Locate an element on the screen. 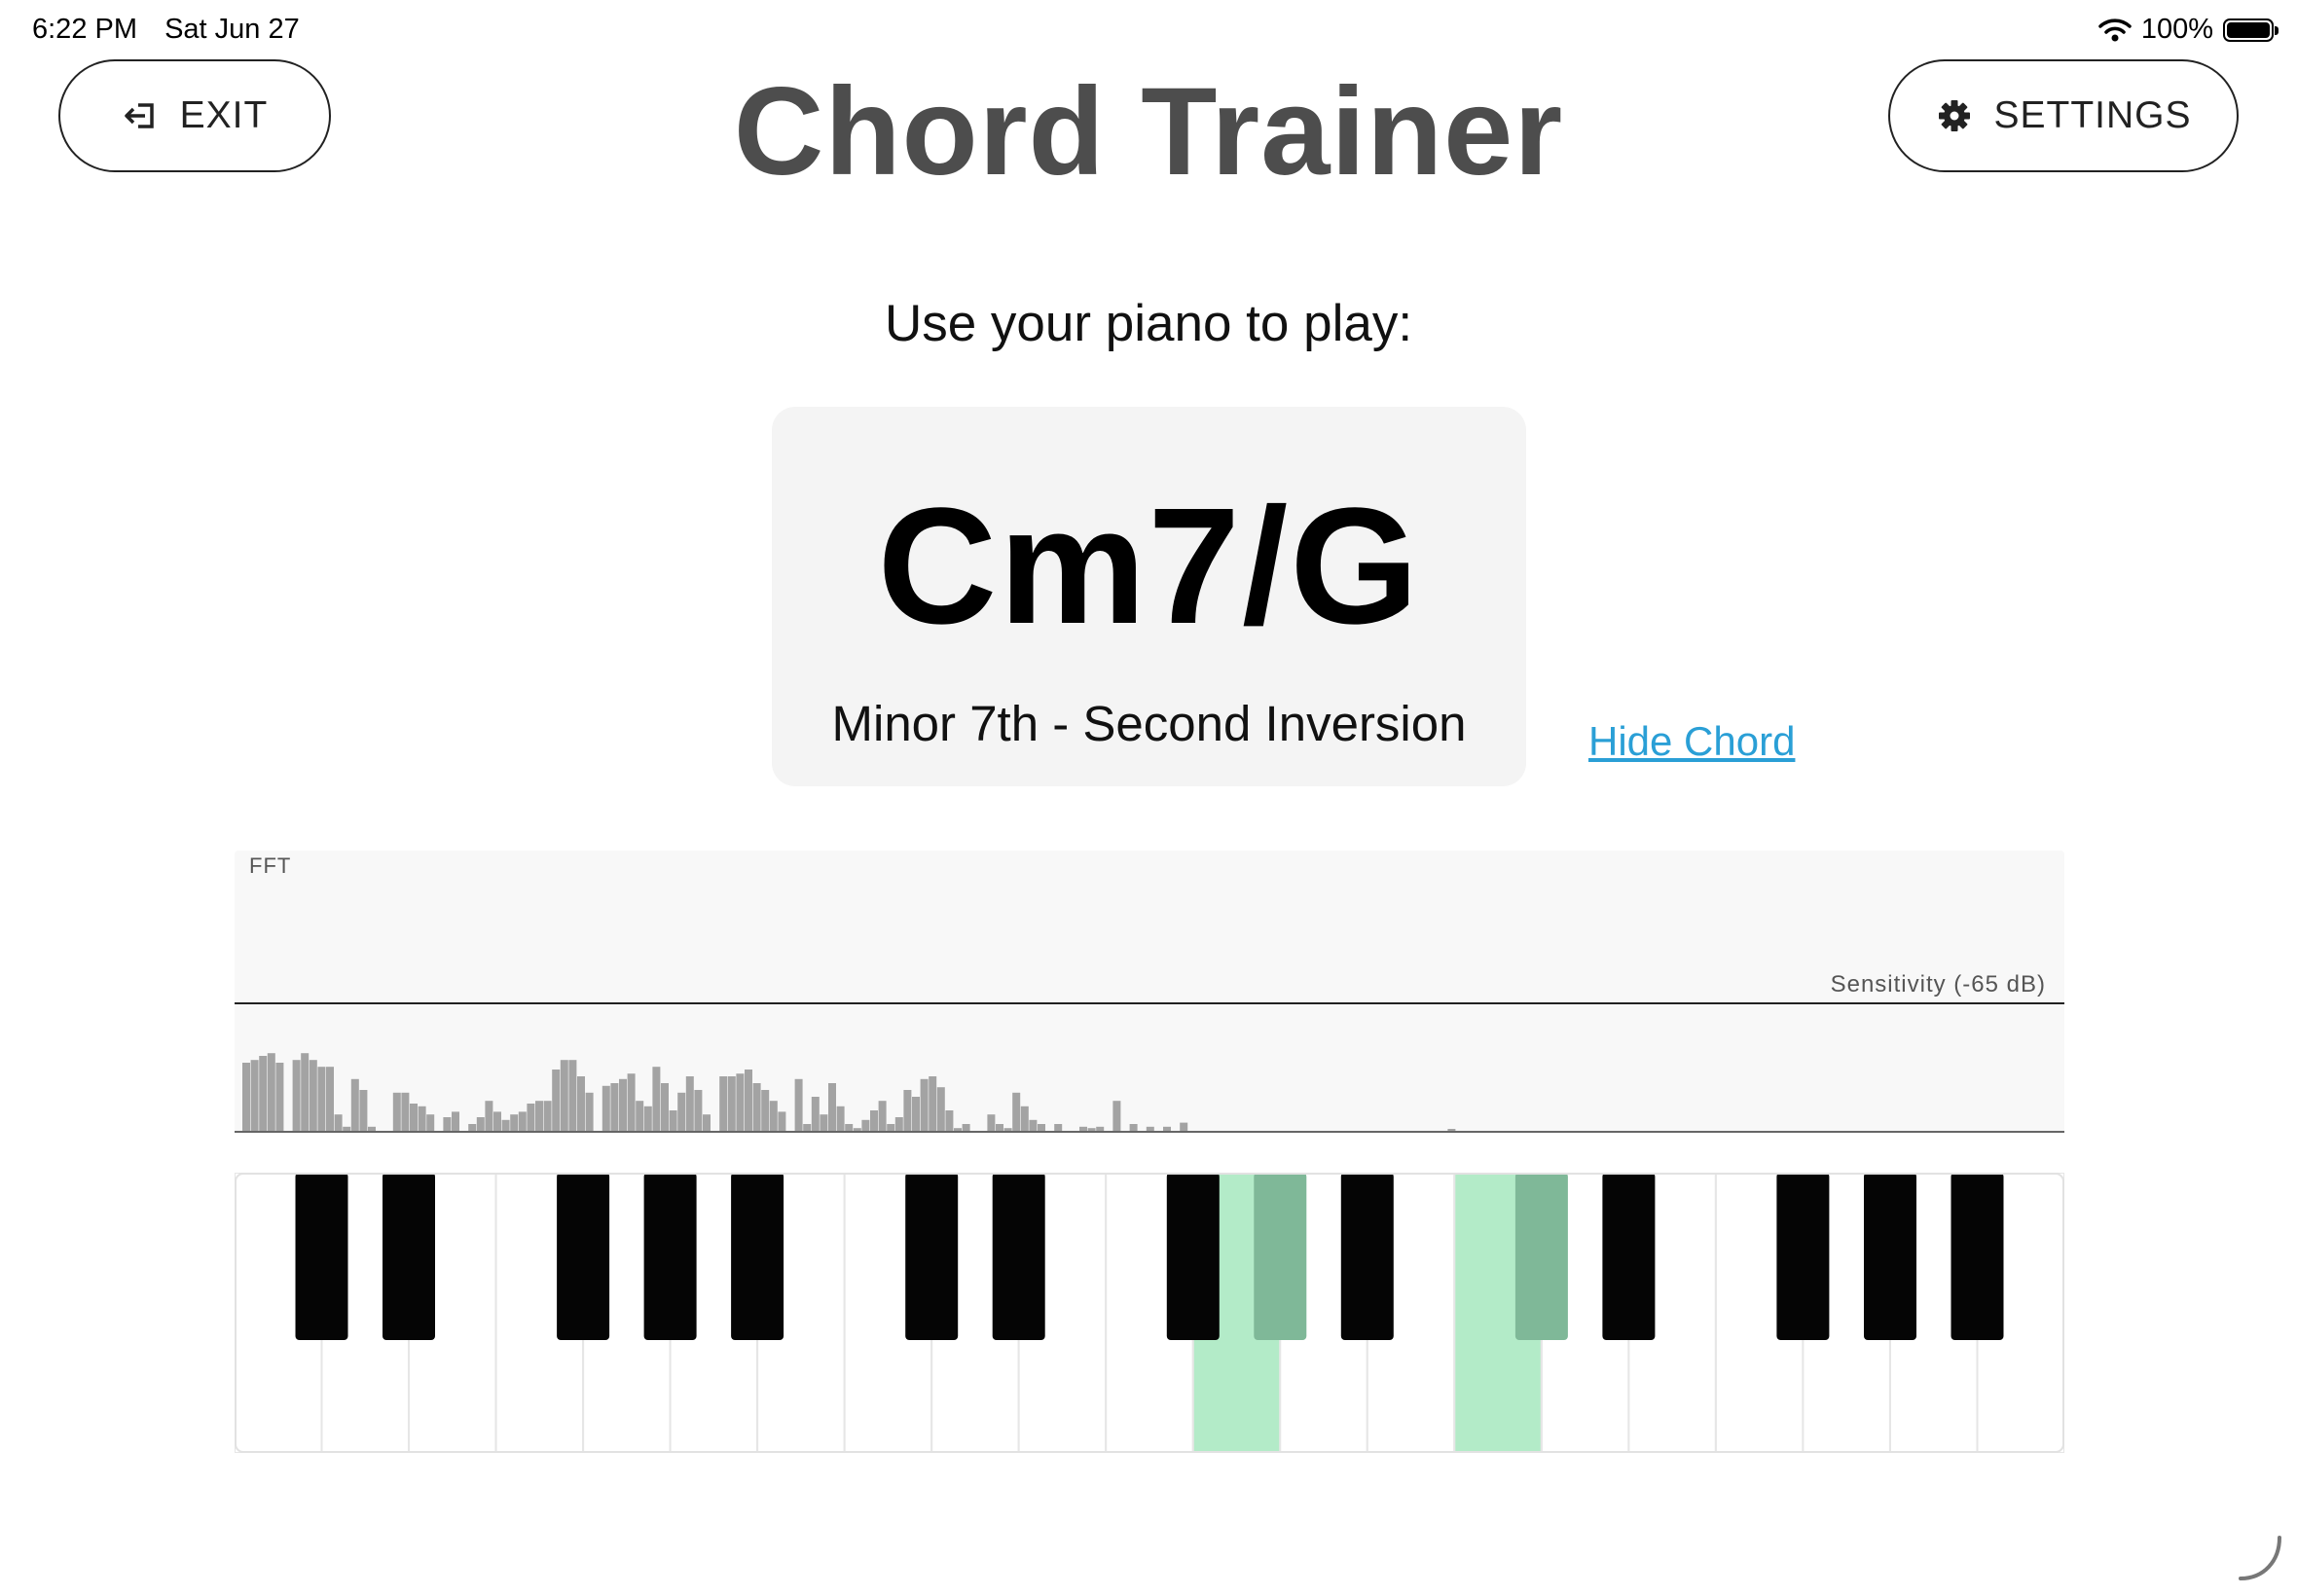 The image size is (2297, 1596). settings-label: SETTINGS is located at coordinates (2092, 115).